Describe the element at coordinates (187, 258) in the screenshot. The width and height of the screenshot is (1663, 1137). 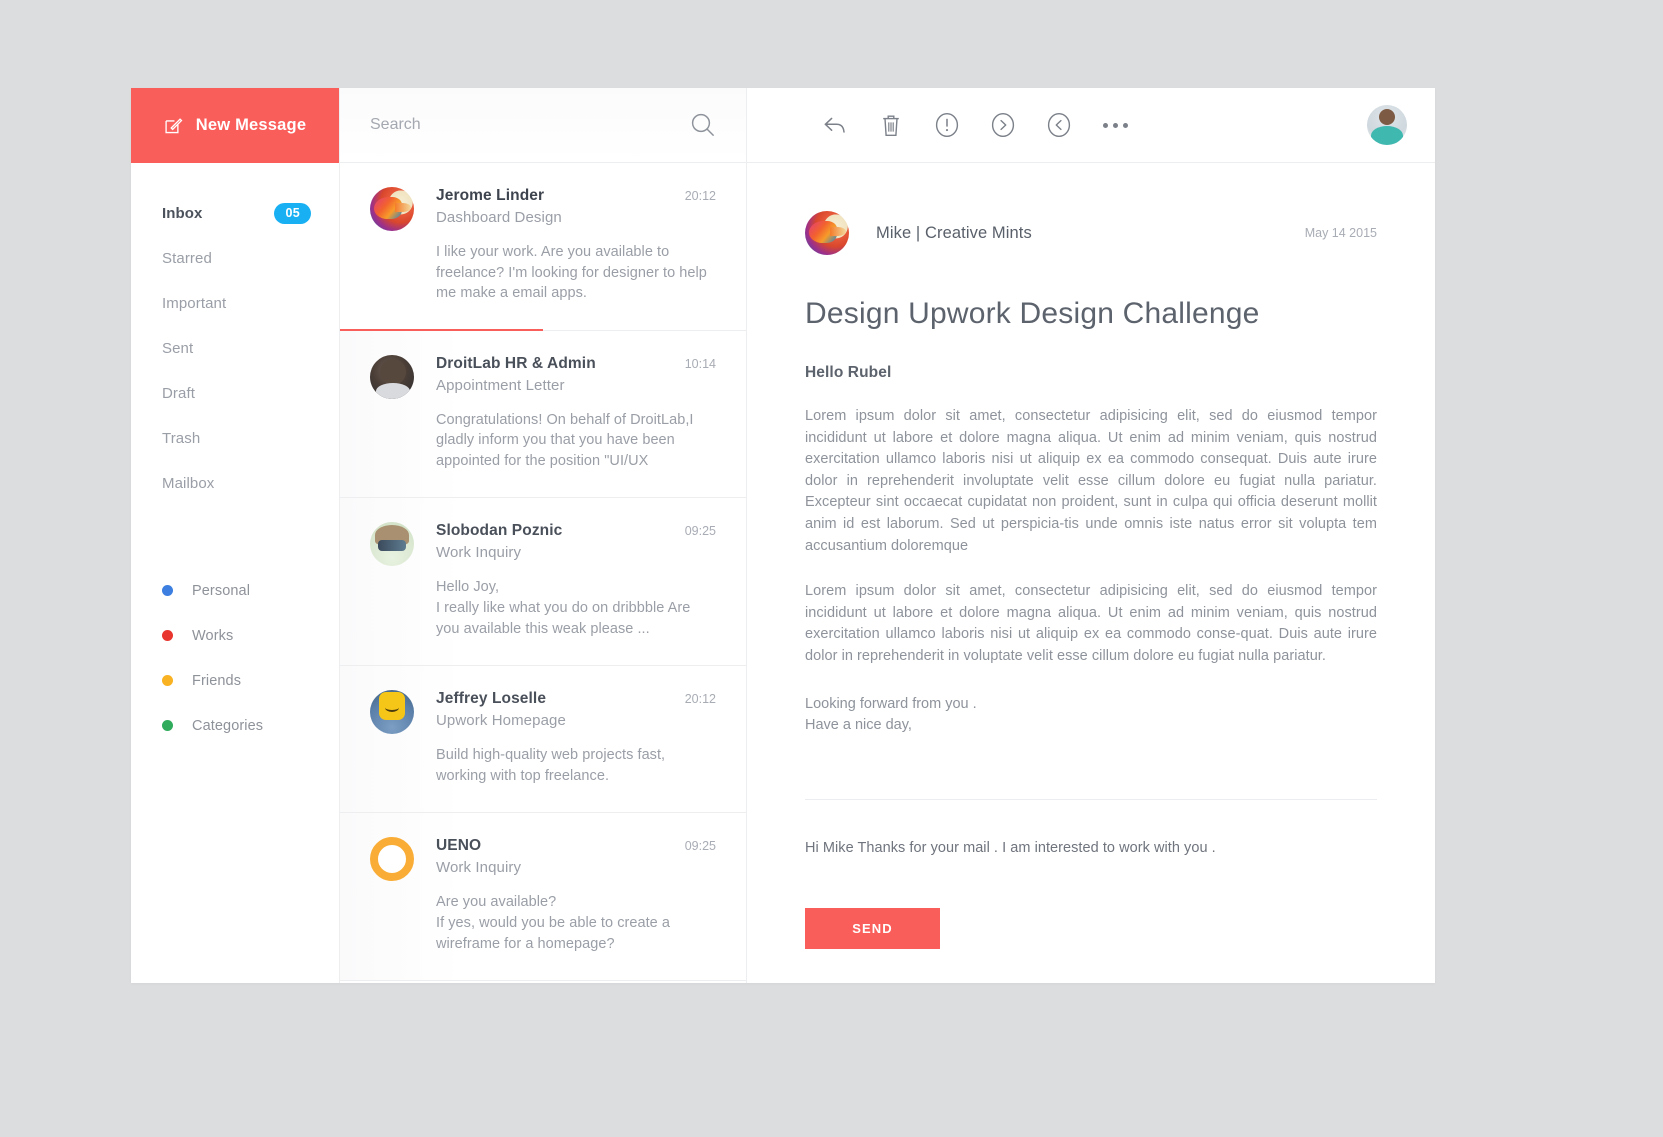
I see `folder-label: Starred` at that location.